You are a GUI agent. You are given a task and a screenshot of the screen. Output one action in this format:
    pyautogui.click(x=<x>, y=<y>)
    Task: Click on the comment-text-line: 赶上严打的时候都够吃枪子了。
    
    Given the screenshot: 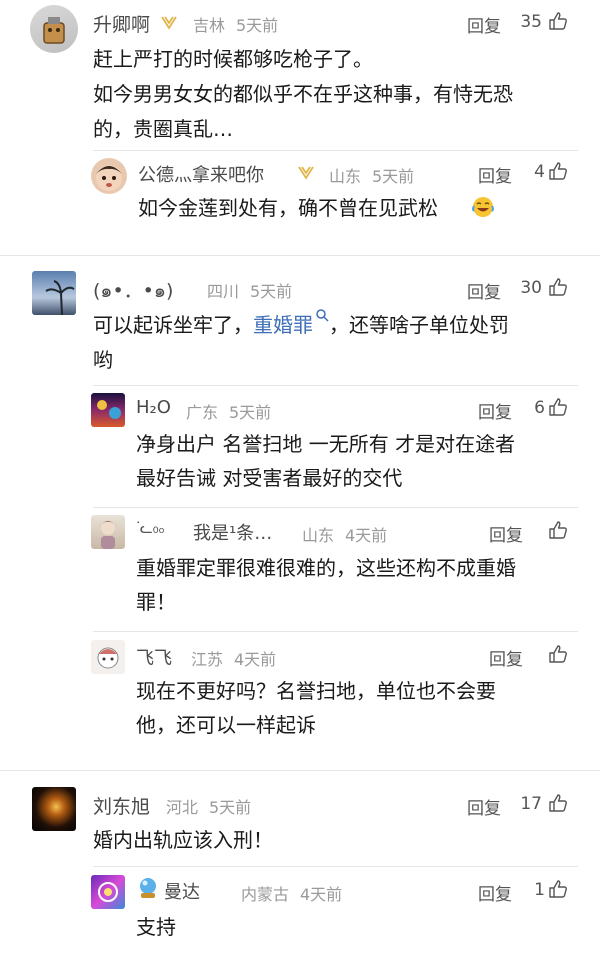 What is the action you would take?
    pyautogui.click(x=233, y=59)
    